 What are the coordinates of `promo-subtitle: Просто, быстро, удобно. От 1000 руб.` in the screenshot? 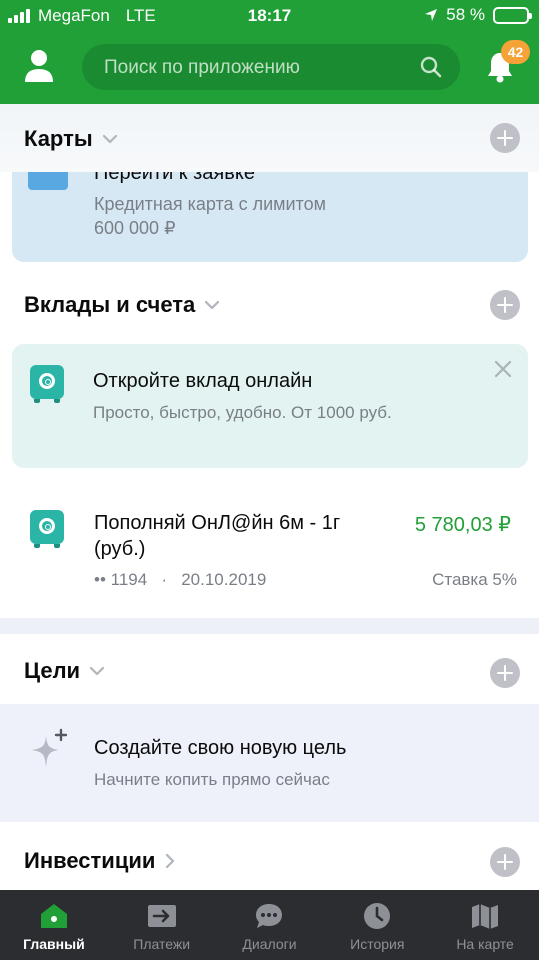 It's located at (242, 412).